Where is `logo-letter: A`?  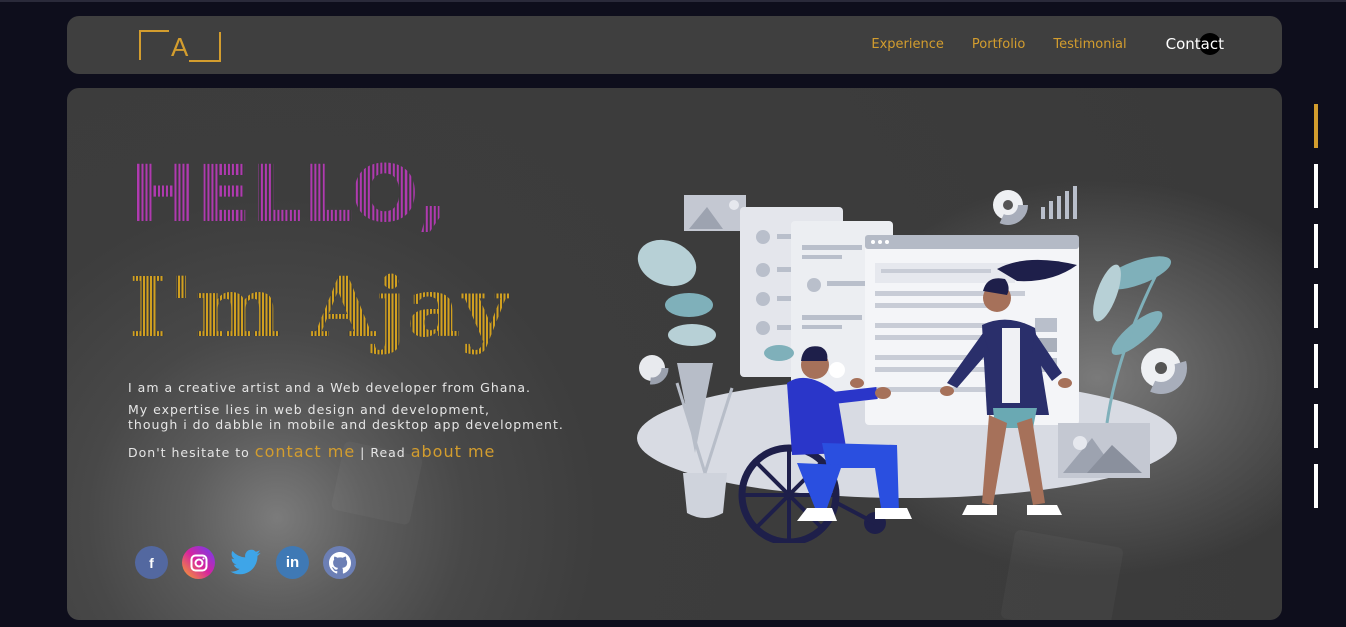 logo-letter: A is located at coordinates (180, 47).